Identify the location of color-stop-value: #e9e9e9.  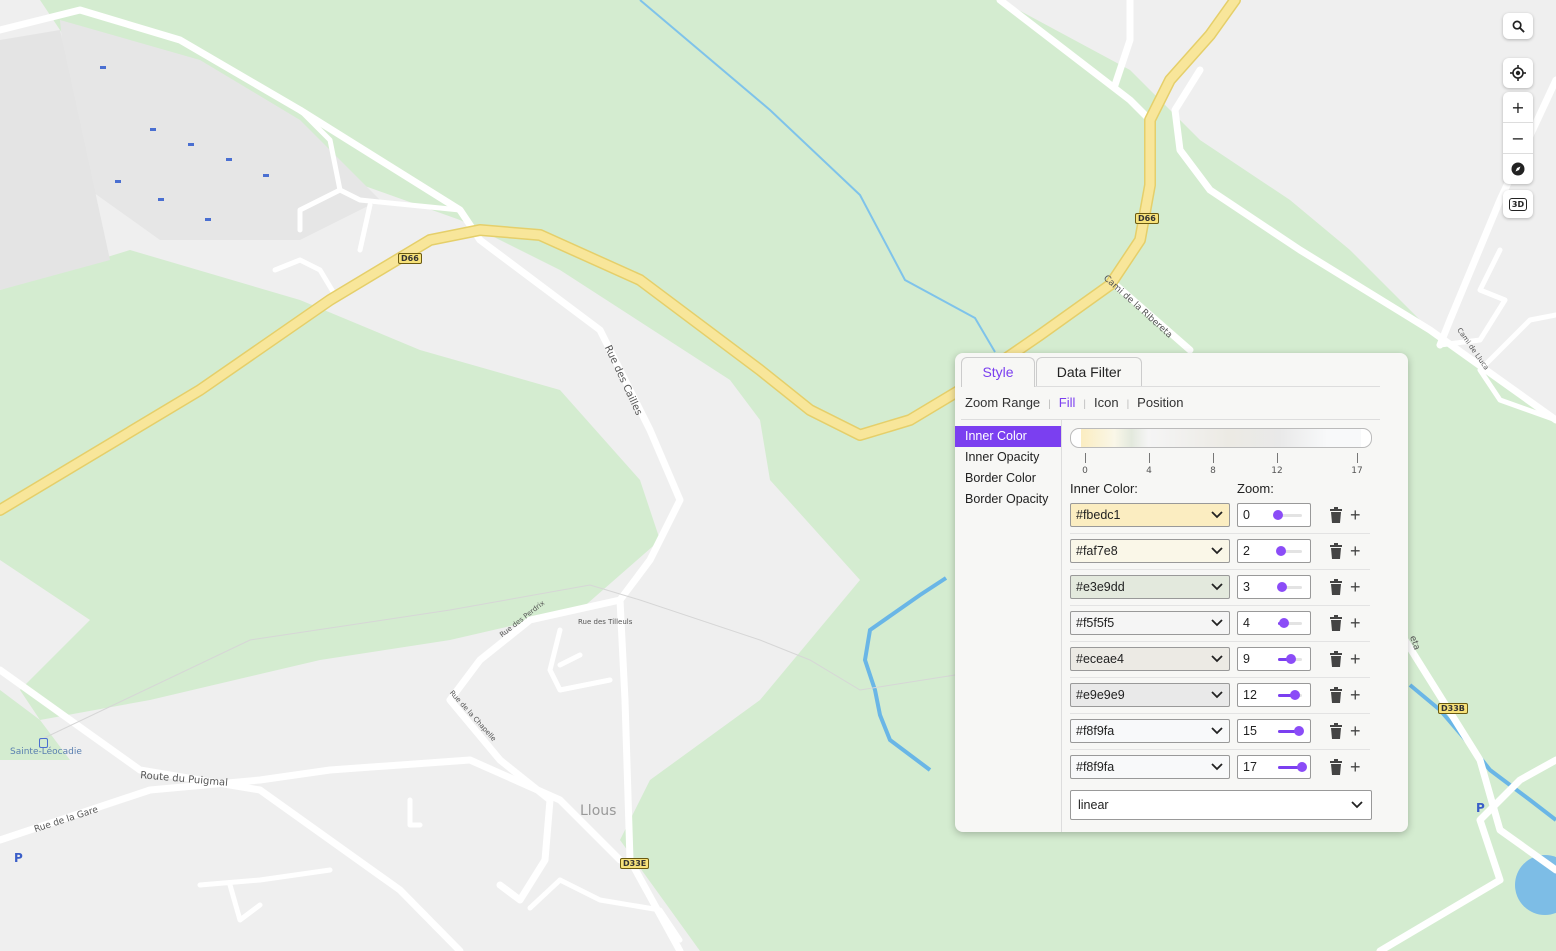
(1100, 695).